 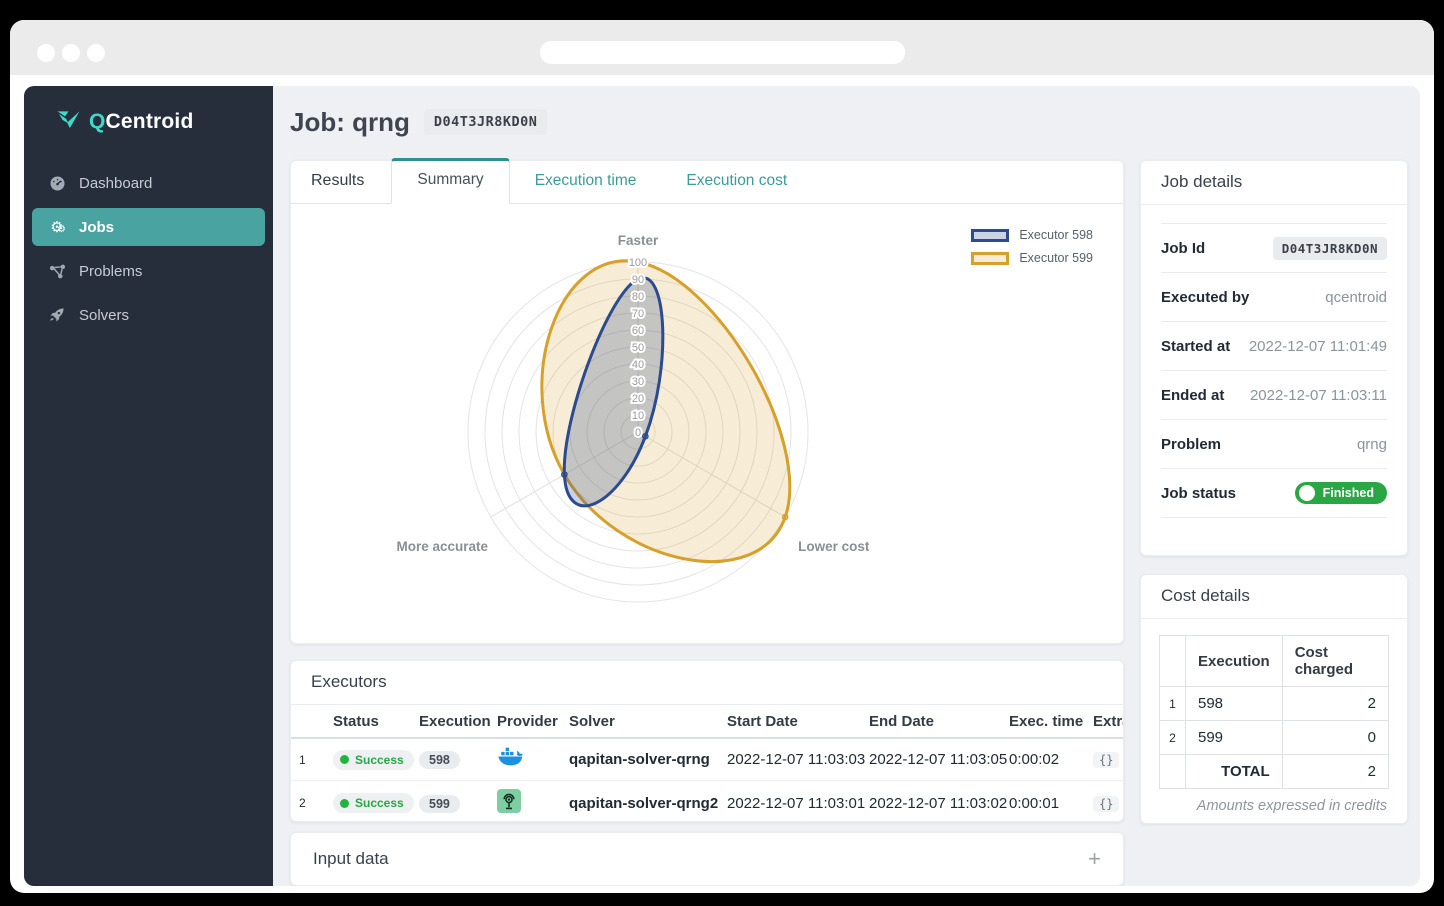 I want to click on exec-time: 0:00:02, so click(x=1034, y=759).